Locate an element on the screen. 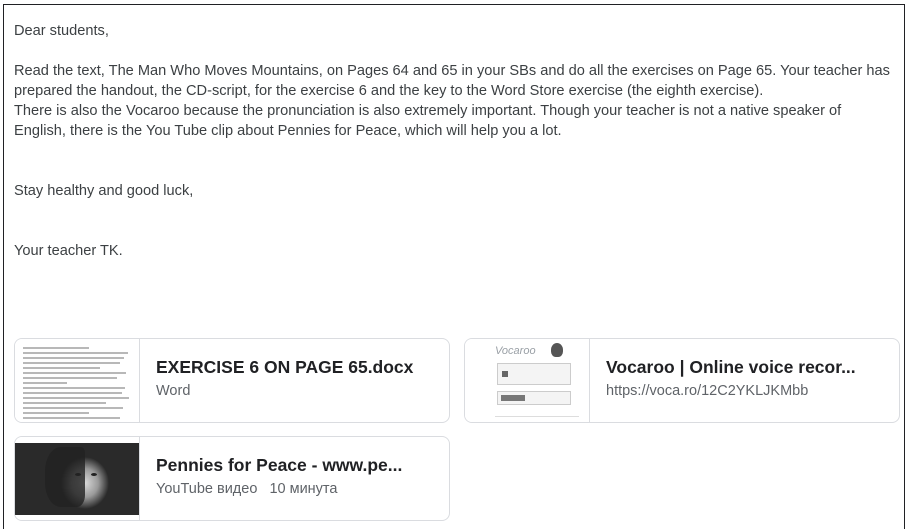 The height and width of the screenshot is (529, 908). attachment-duration: 10 минута is located at coordinates (303, 489).